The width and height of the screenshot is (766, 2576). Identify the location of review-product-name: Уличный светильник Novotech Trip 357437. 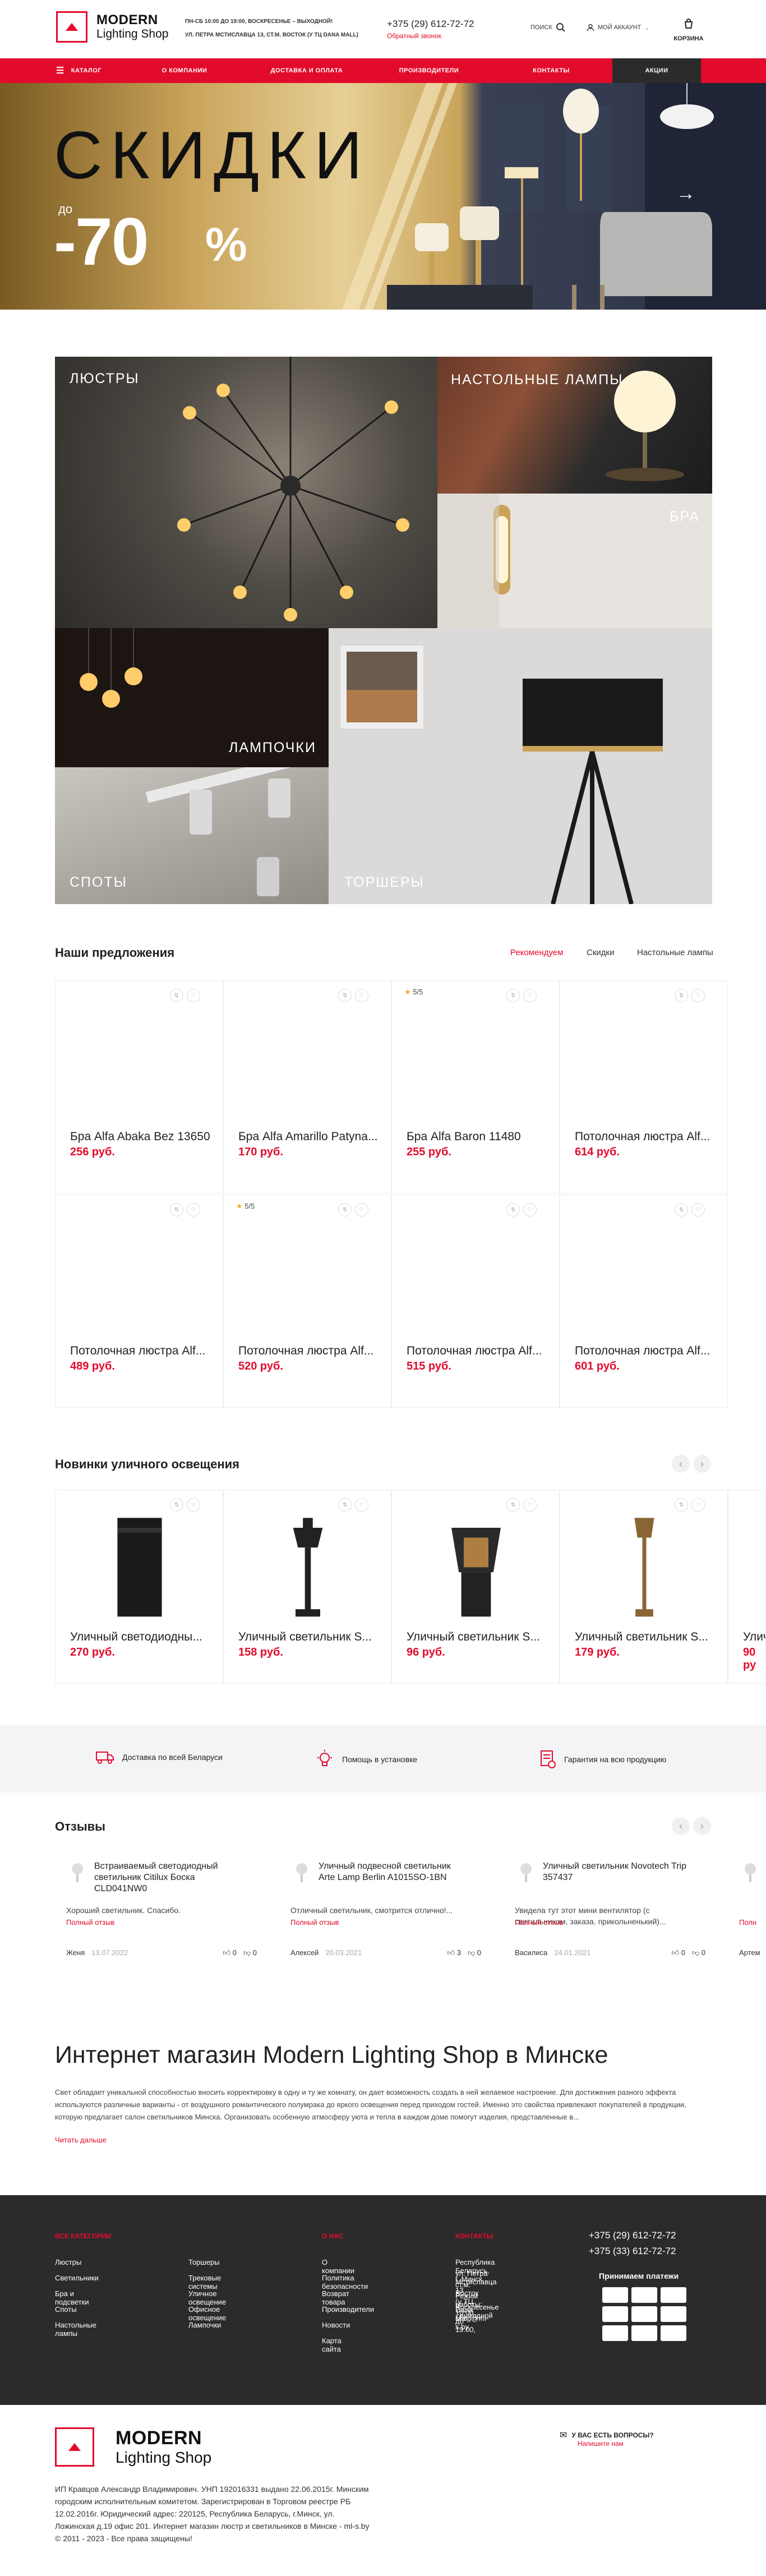
(616, 1872).